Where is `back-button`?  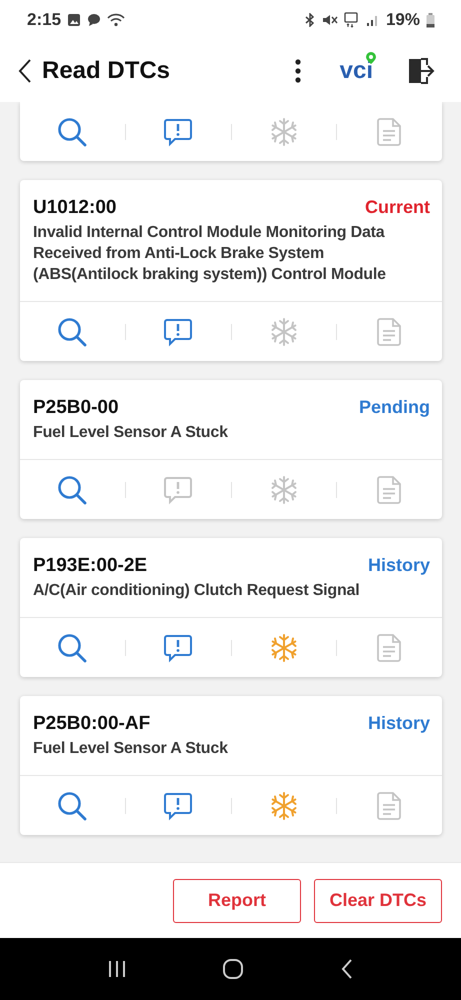
back-button is located at coordinates (25, 71).